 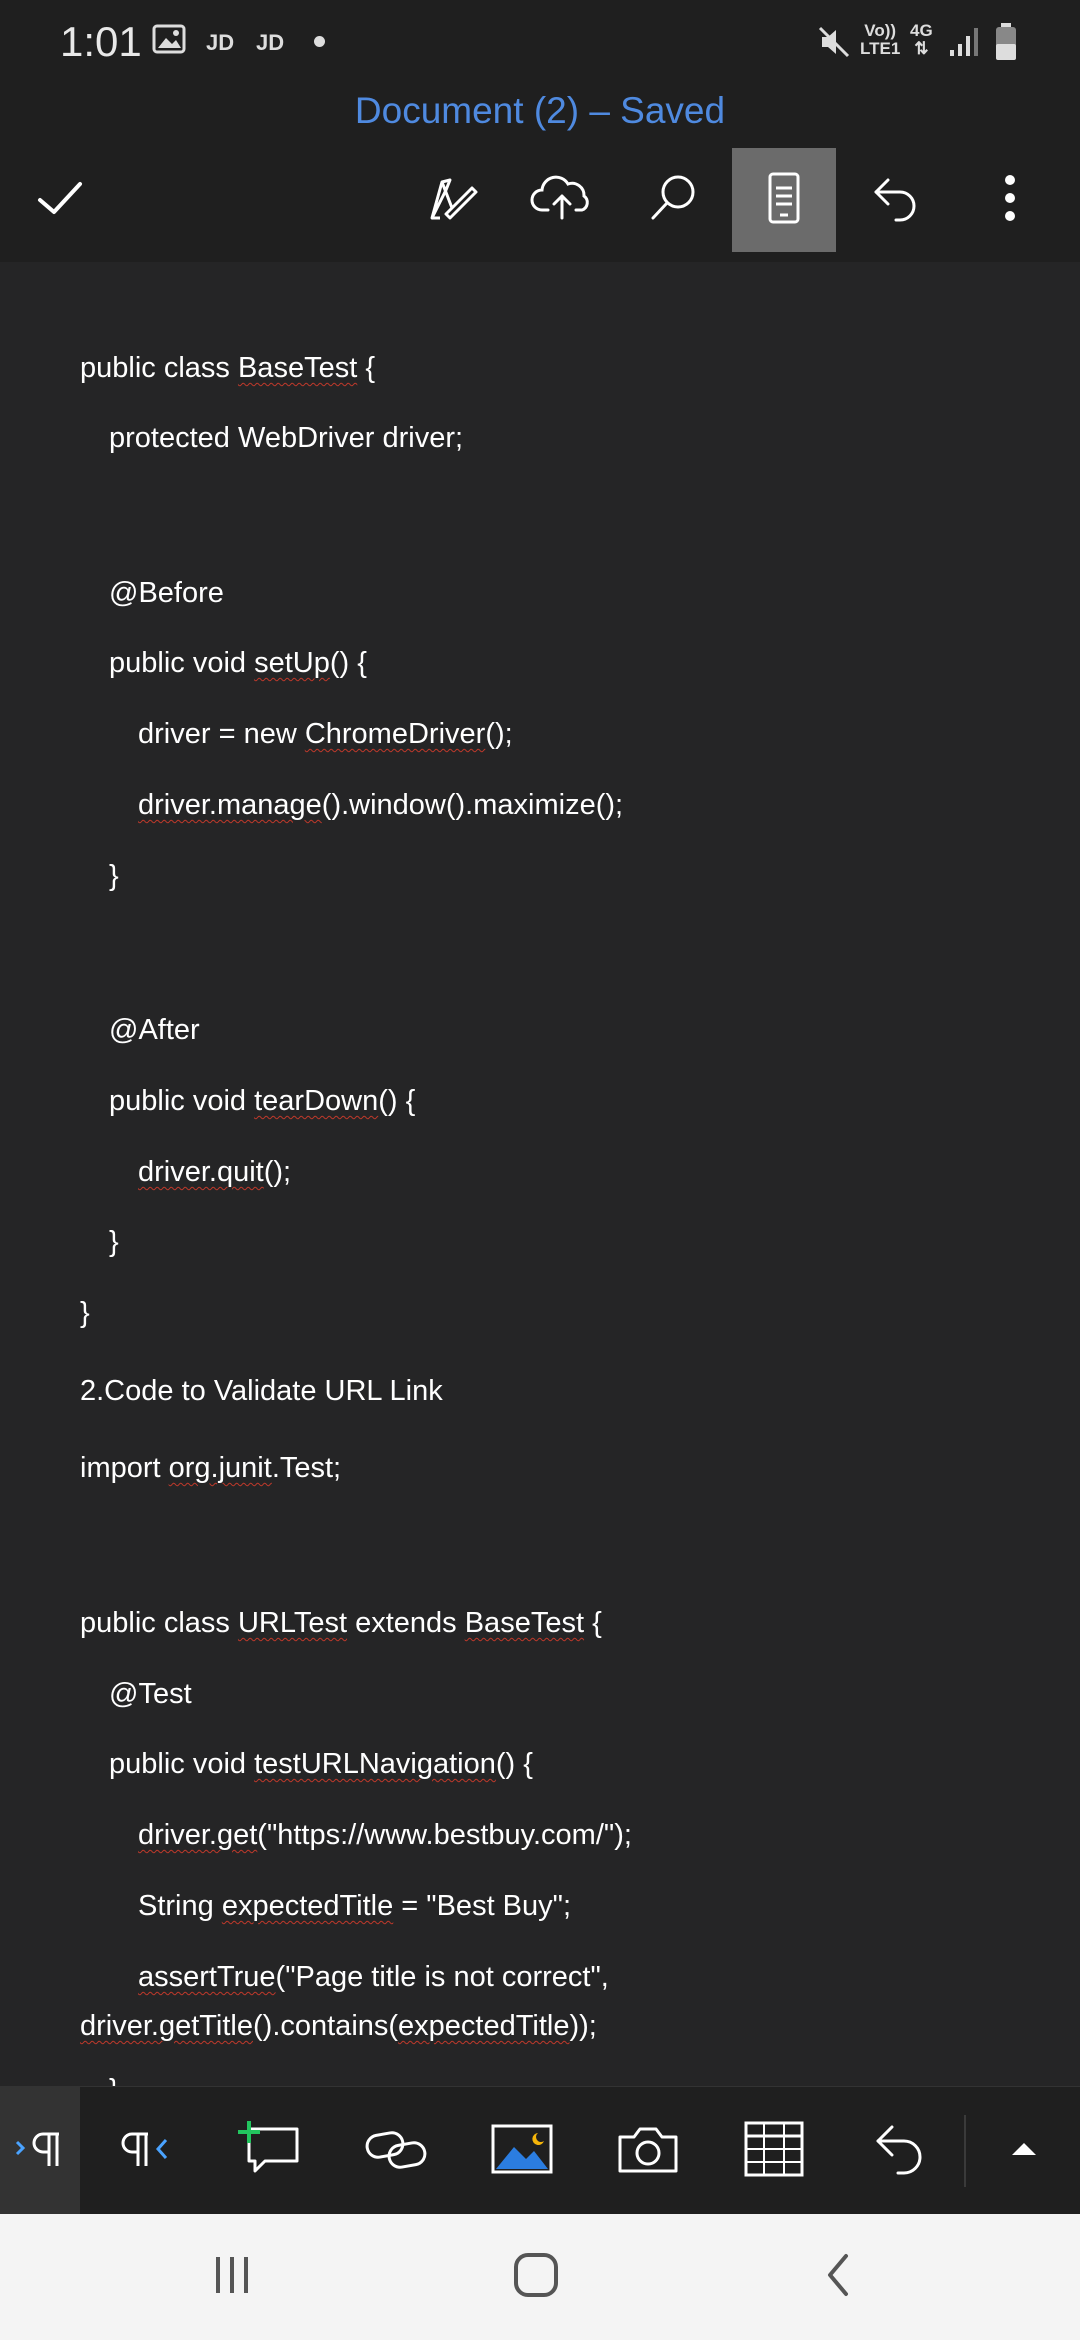 What do you see at coordinates (366, 368) in the screenshot?
I see `line-text: {` at bounding box center [366, 368].